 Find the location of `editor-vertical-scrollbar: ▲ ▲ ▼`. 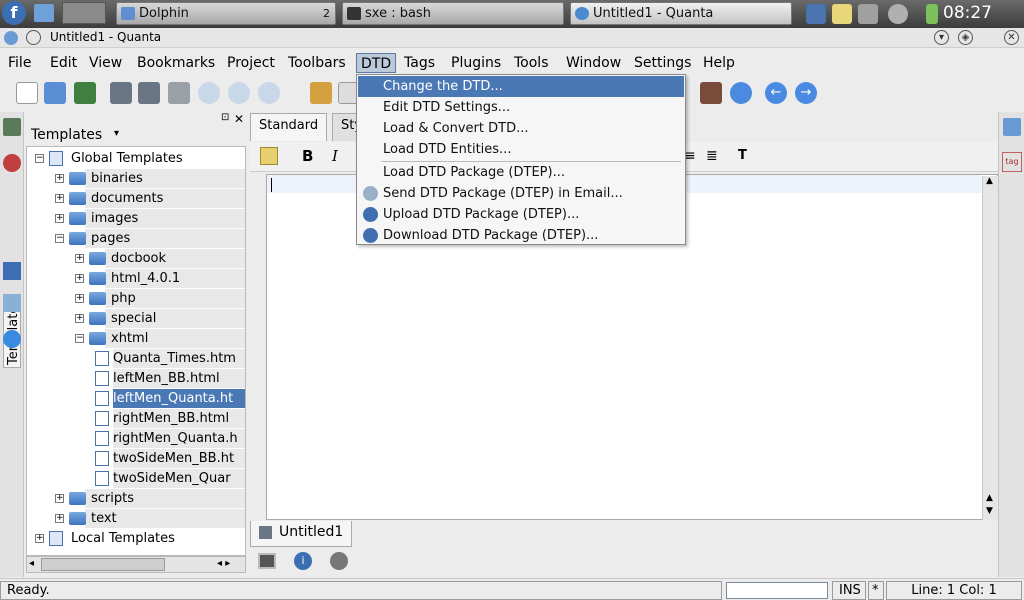

editor-vertical-scrollbar: ▲ ▲ ▼ is located at coordinates (990, 348).